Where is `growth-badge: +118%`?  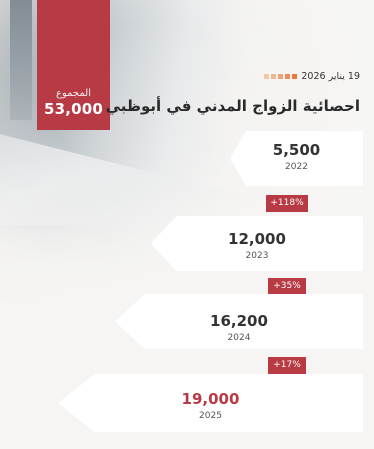 growth-badge: +118% is located at coordinates (287, 203).